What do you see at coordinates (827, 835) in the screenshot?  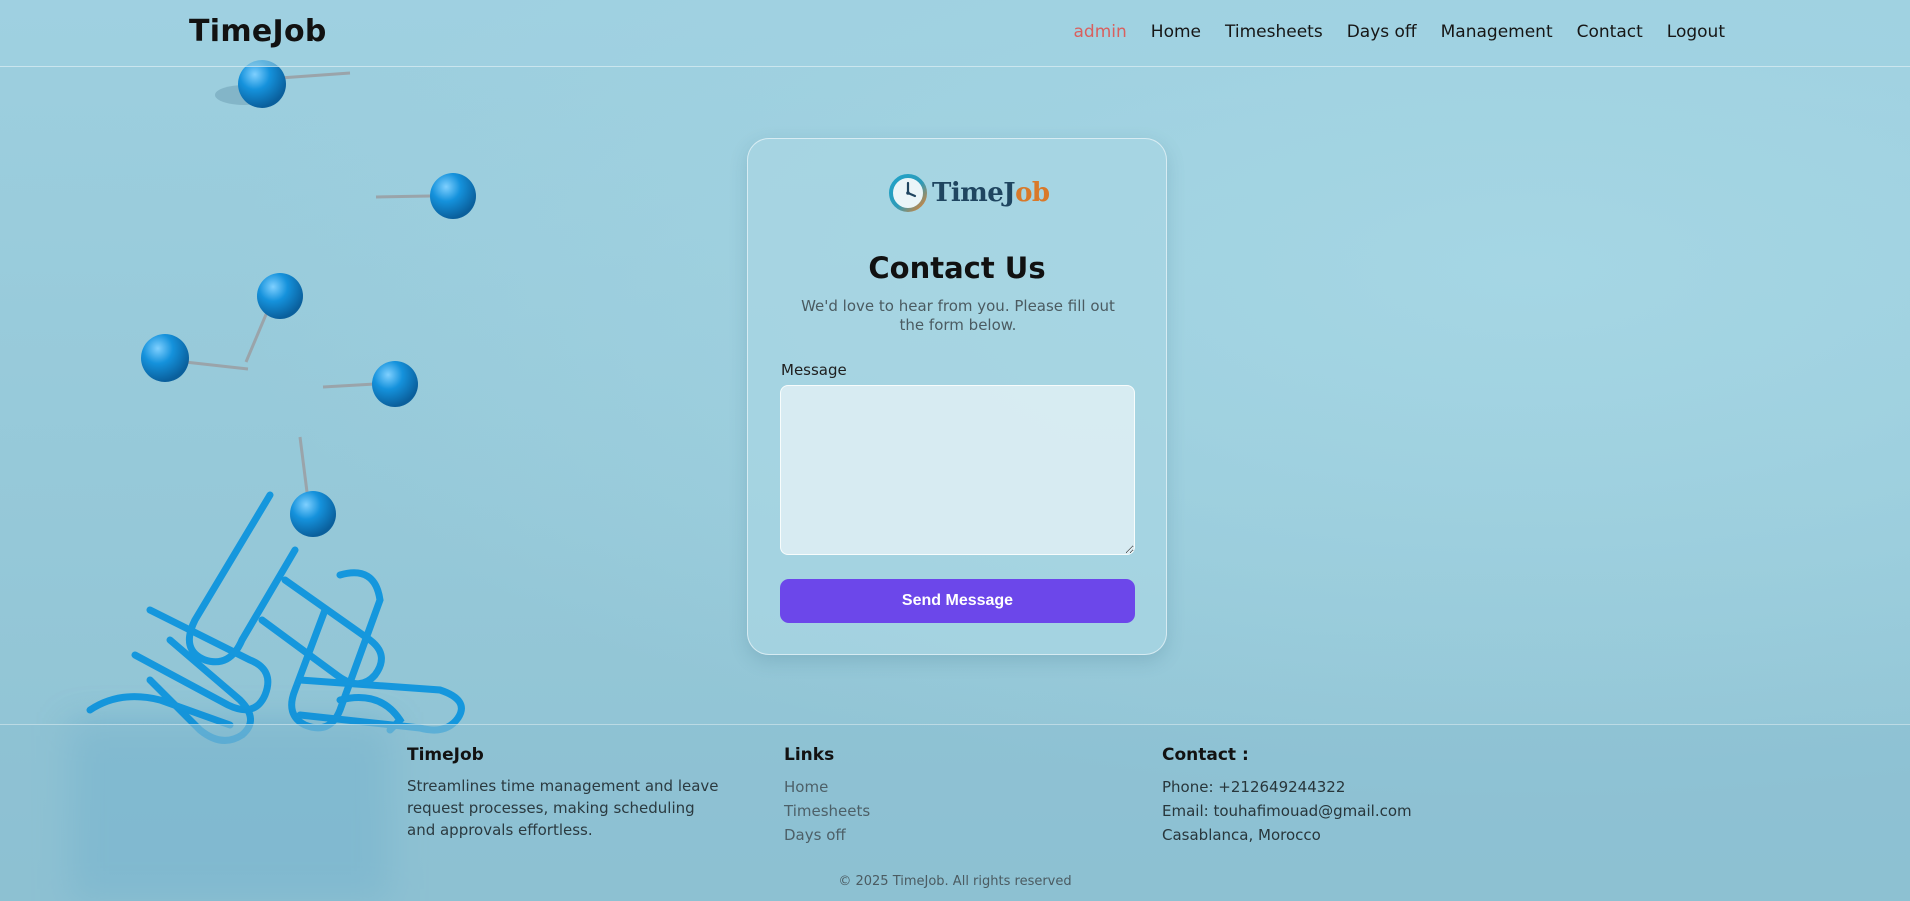 I see `footer-link-days-off: Days off` at bounding box center [827, 835].